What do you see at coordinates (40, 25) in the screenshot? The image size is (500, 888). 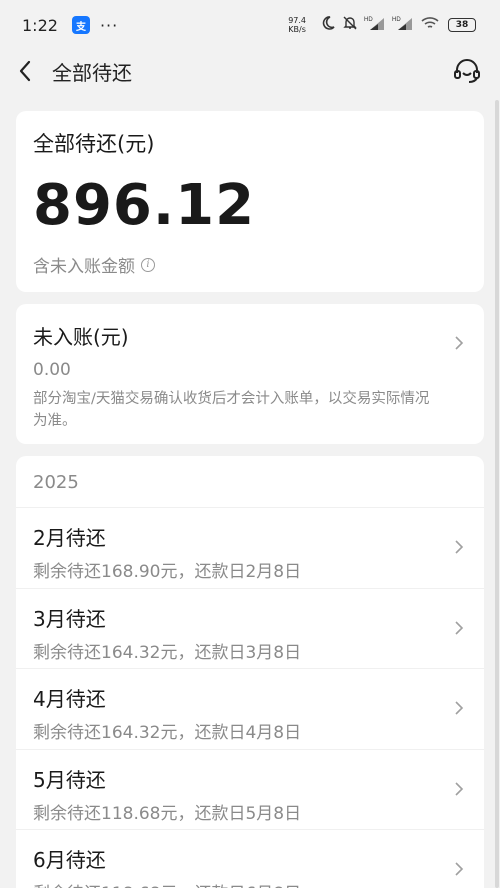 I see `status-time: 1:22` at bounding box center [40, 25].